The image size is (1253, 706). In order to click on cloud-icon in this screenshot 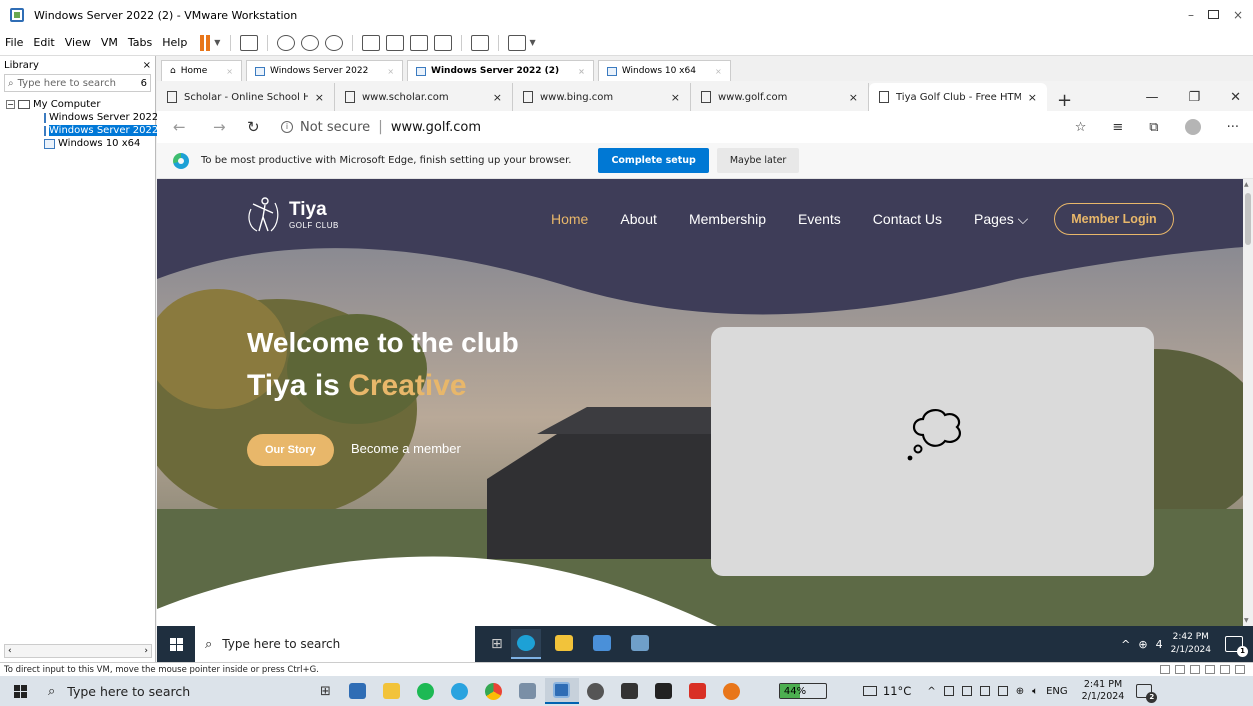, I will do `click(966, 691)`.